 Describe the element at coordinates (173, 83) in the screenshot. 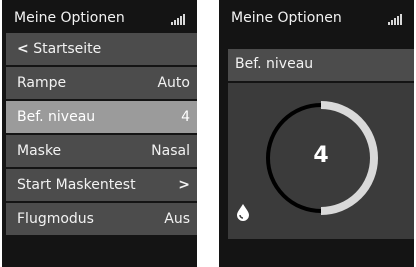

I see `menu-item-value: Auto` at that location.